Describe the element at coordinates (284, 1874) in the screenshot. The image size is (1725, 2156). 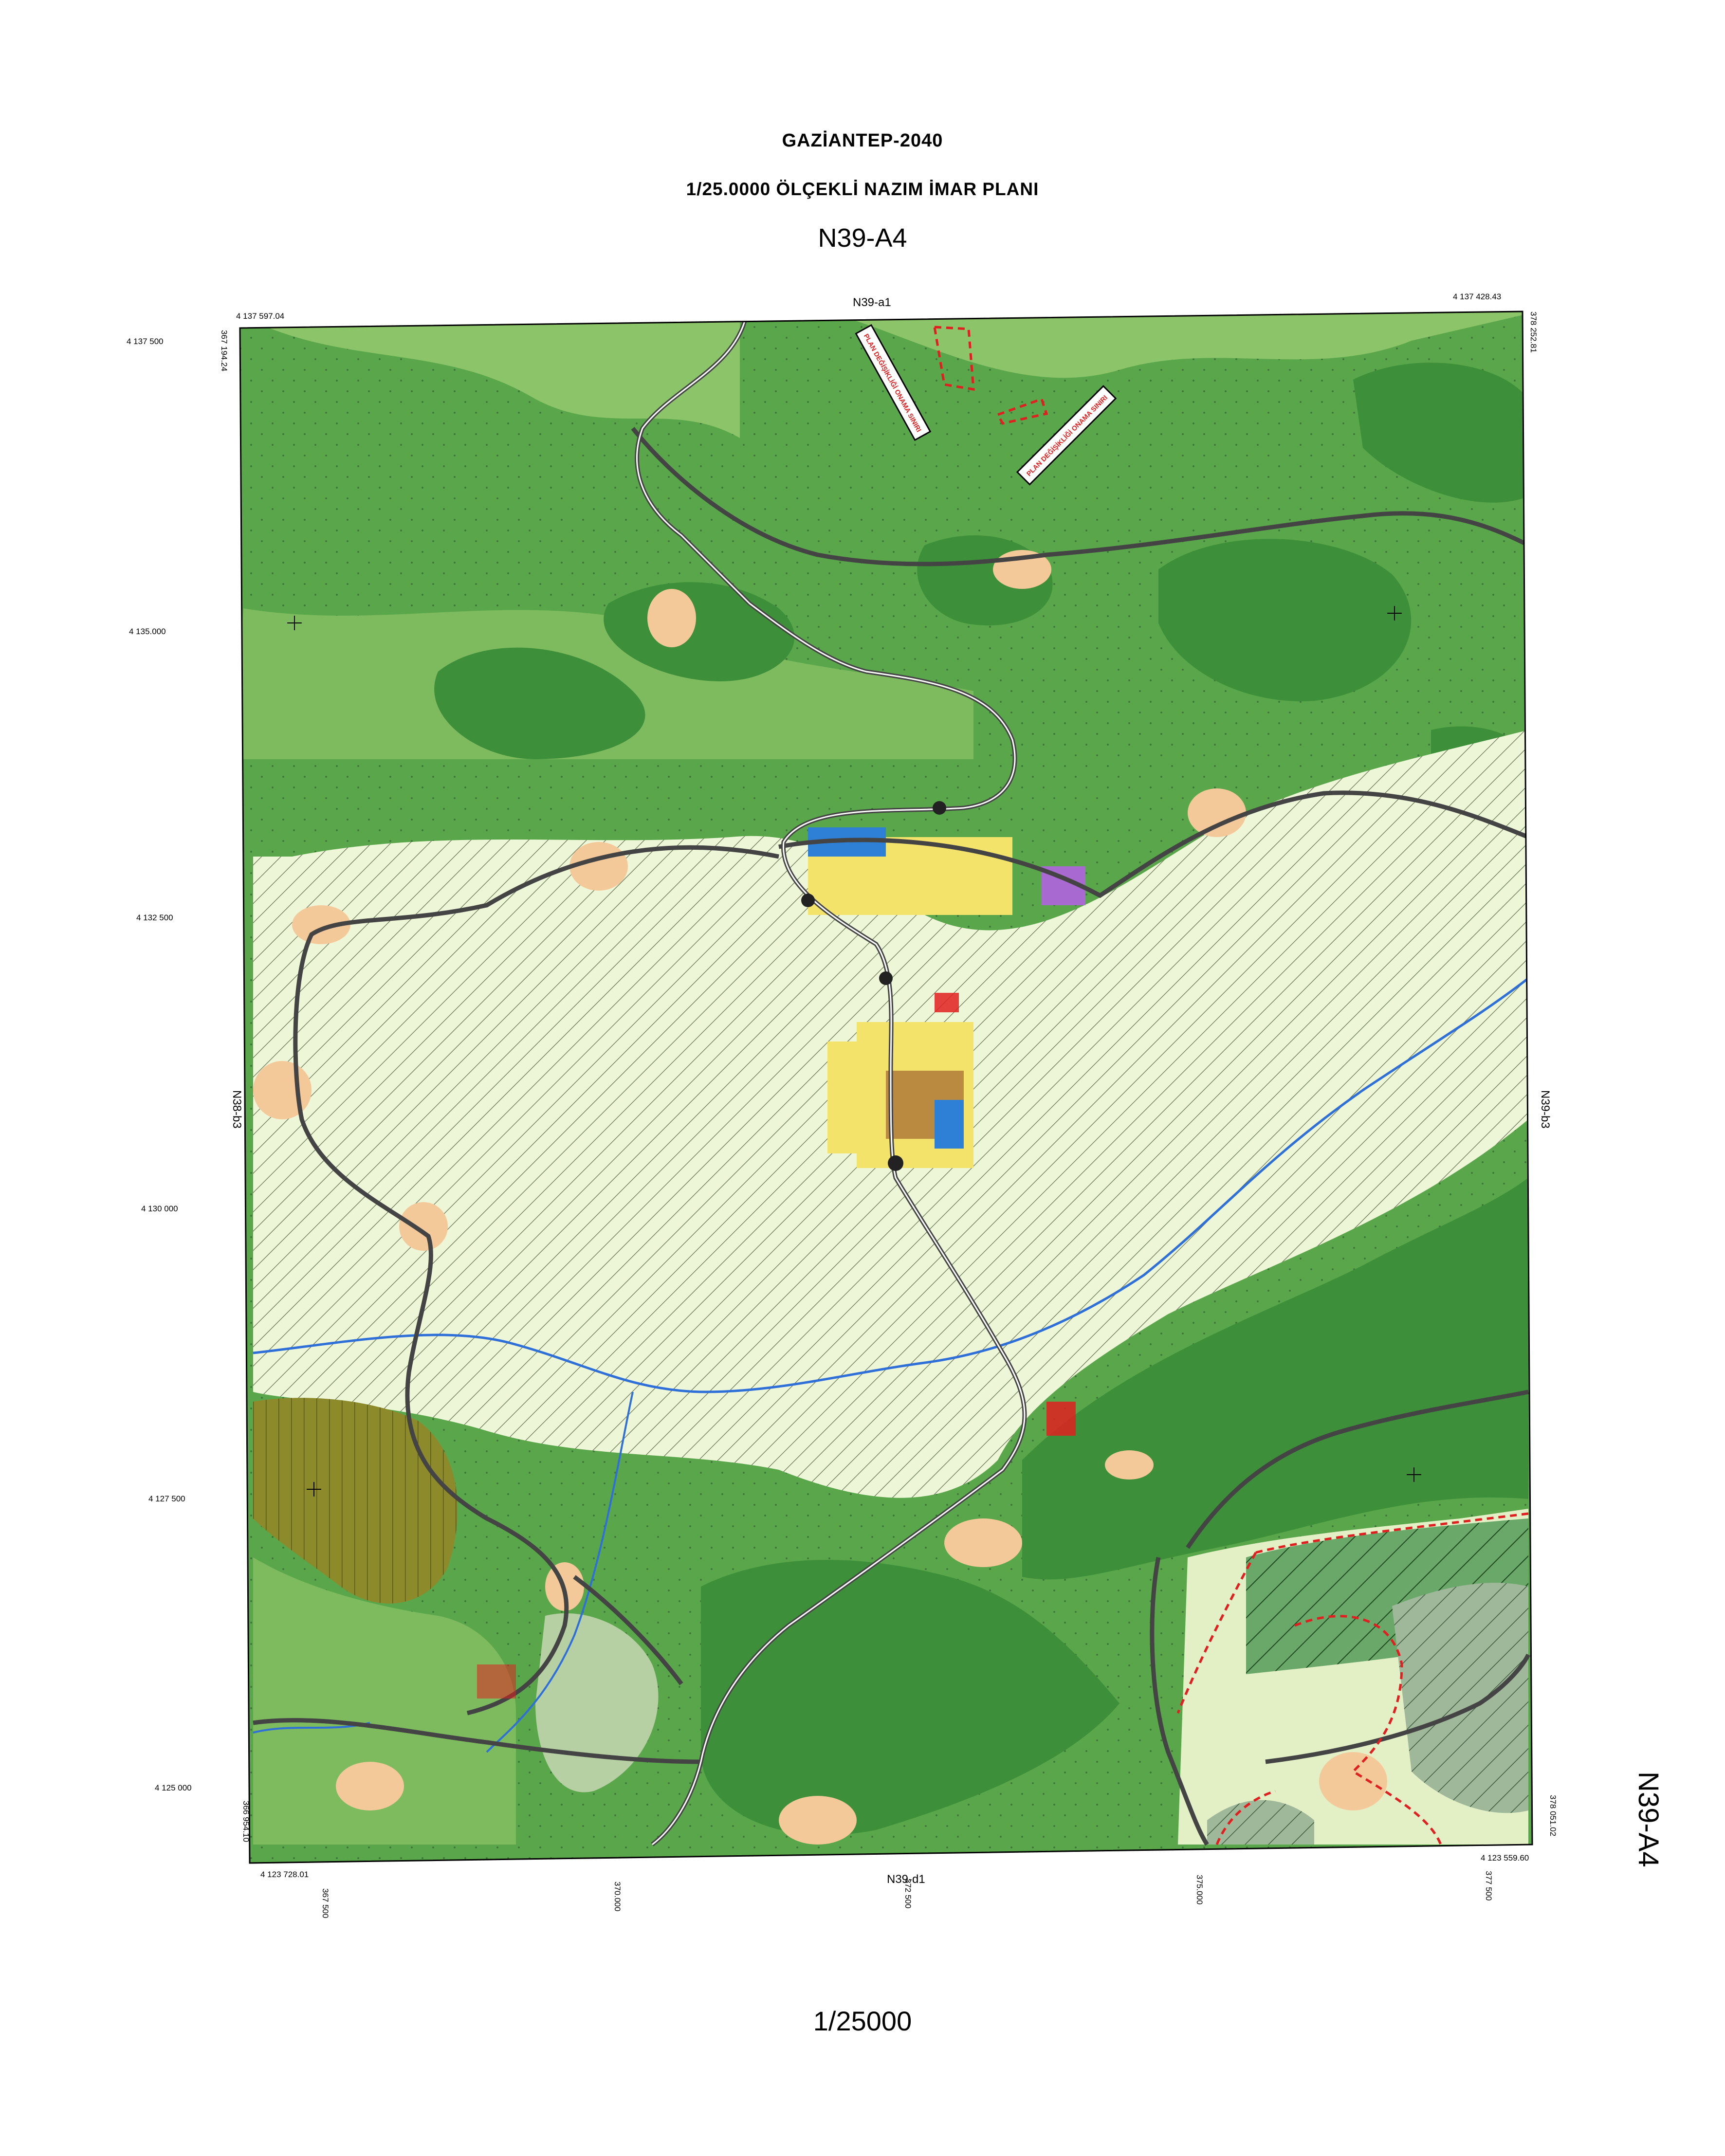
I see `corner-bottom-left-northing: 4 123 728.01` at that location.